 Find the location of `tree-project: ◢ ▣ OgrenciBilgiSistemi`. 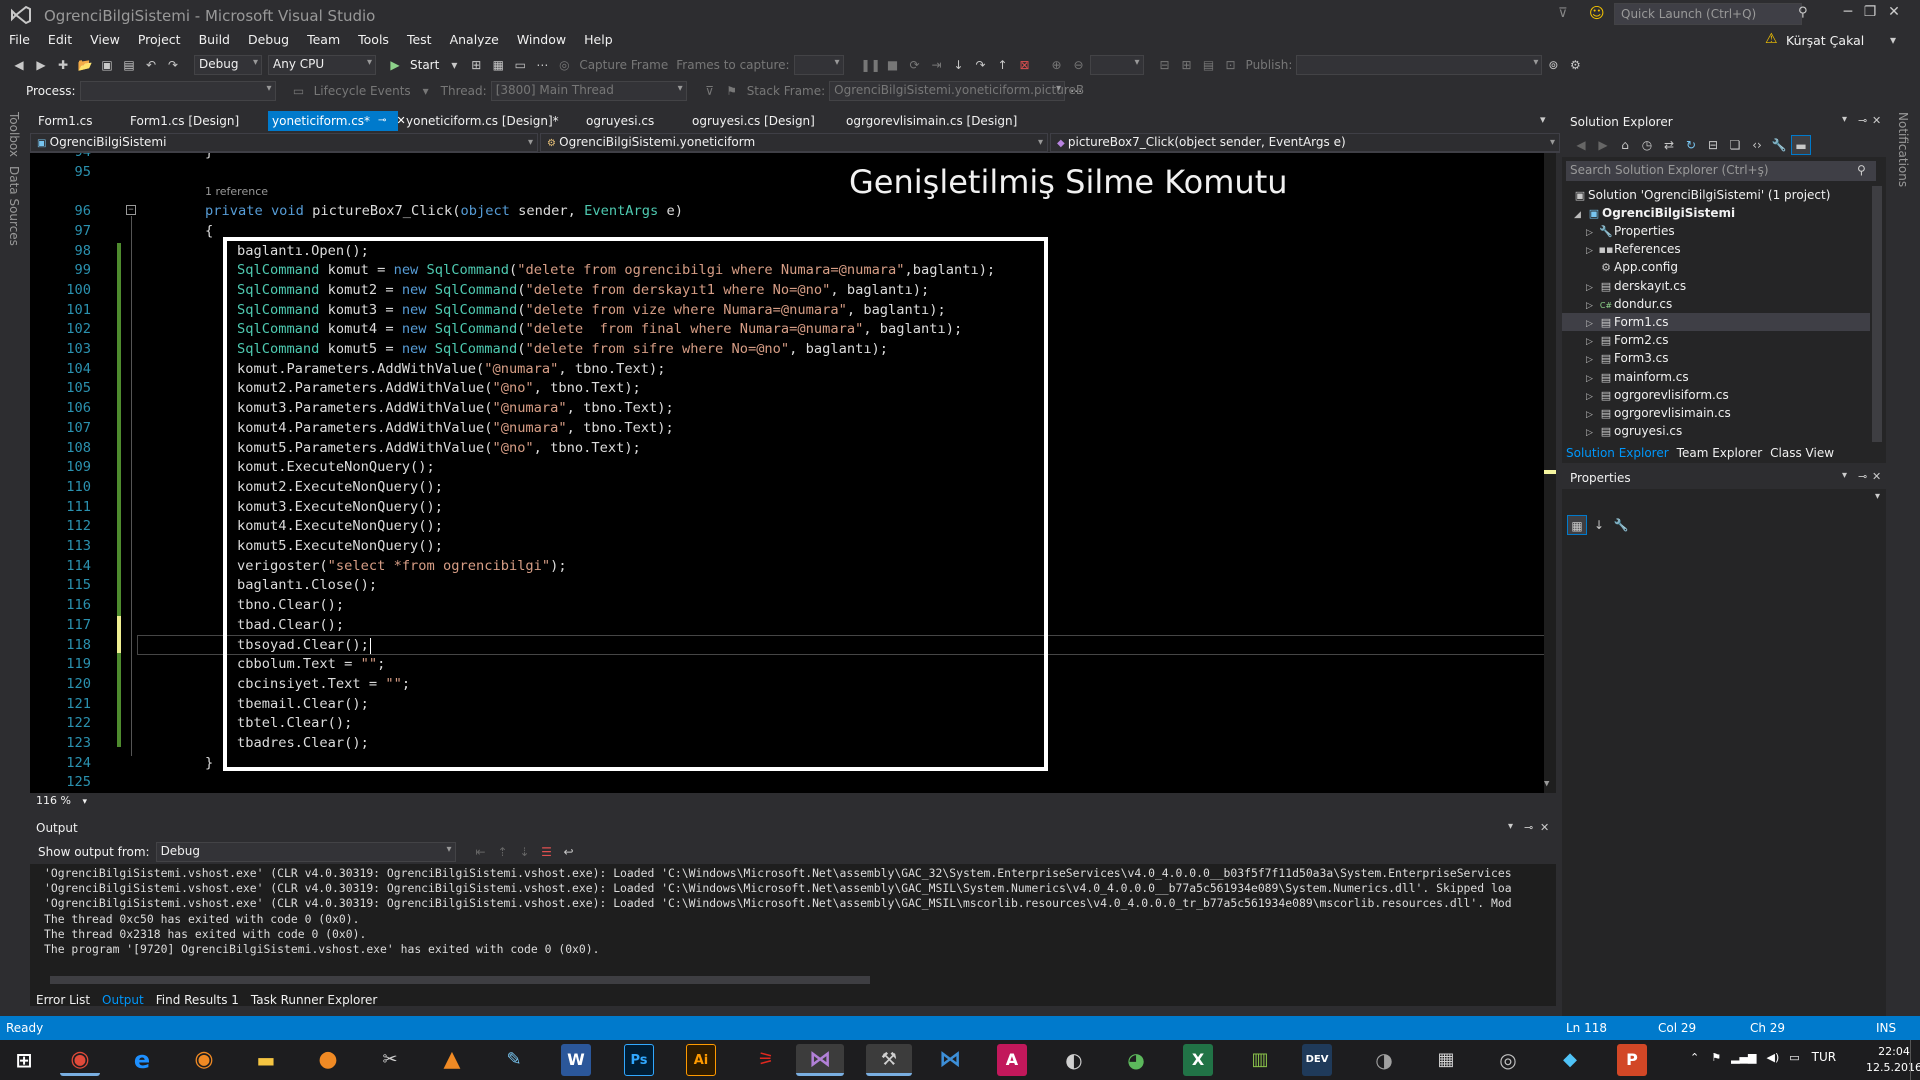

tree-project: ◢ ▣ OgrenciBilgiSistemi is located at coordinates (1654, 213).